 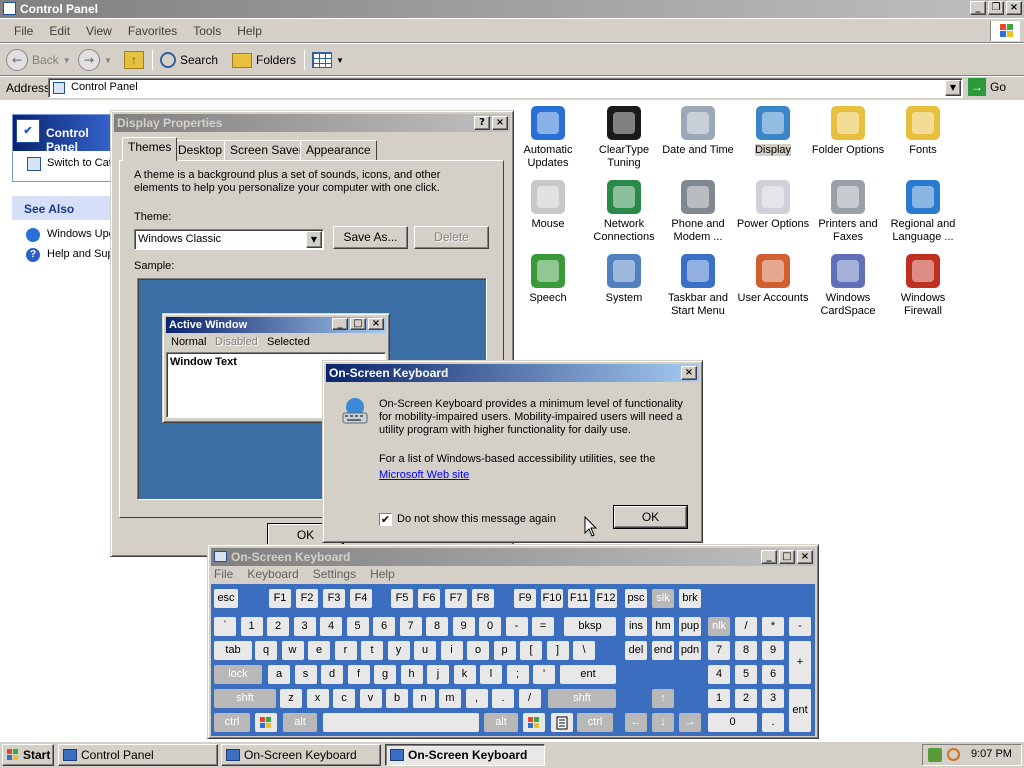 I want to click on osk-key: F10, so click(x=552, y=598).